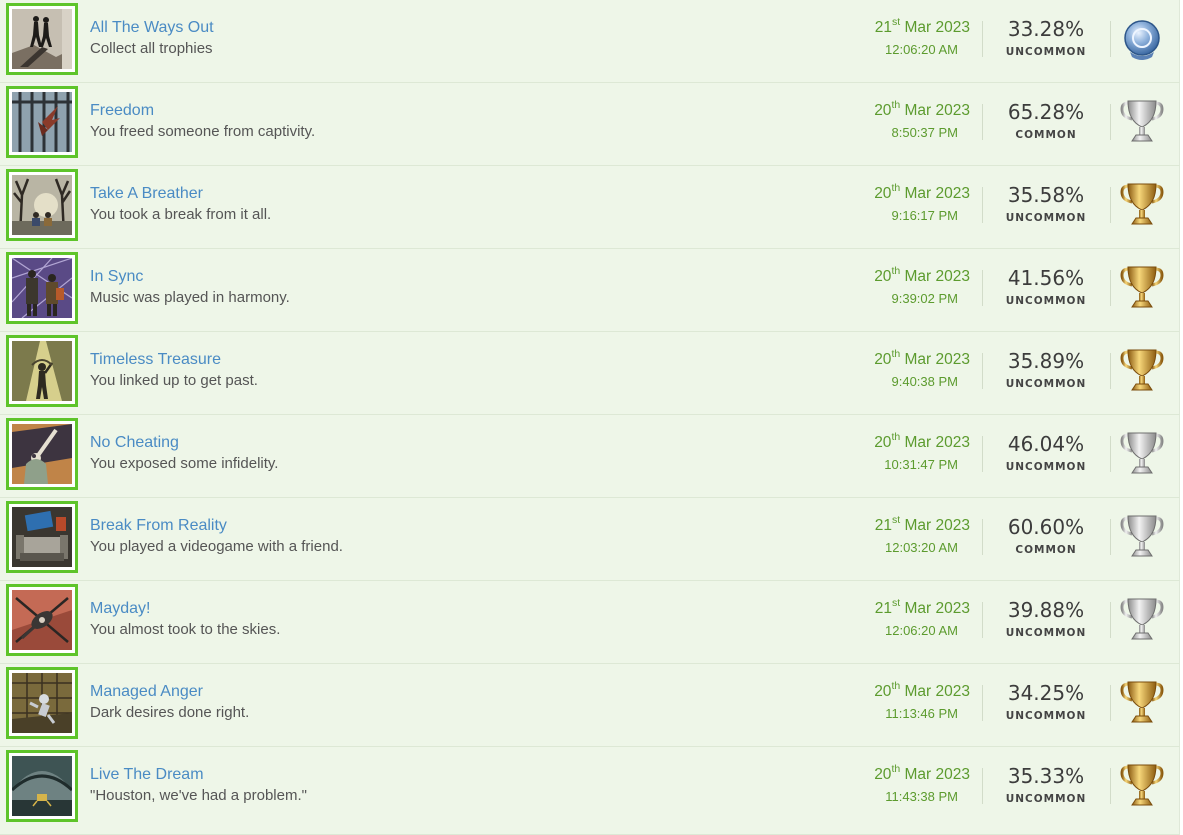  Describe the element at coordinates (147, 775) in the screenshot. I see `trophy-title: Live The Dream` at that location.